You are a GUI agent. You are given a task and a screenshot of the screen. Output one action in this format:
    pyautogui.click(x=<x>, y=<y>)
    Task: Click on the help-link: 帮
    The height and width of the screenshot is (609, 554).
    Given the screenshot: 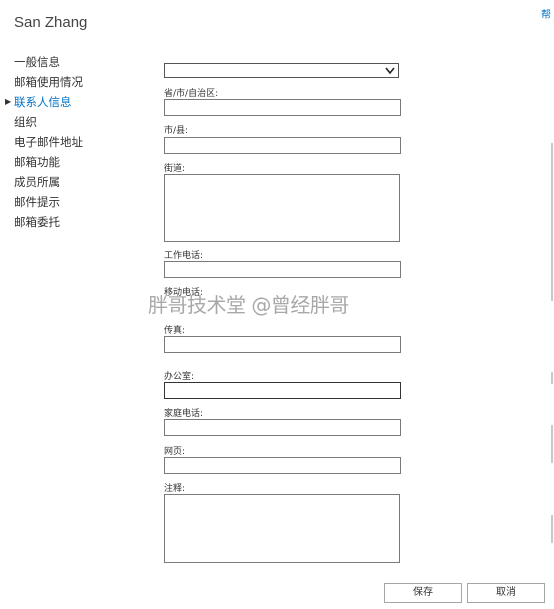 What is the action you would take?
    pyautogui.click(x=546, y=13)
    